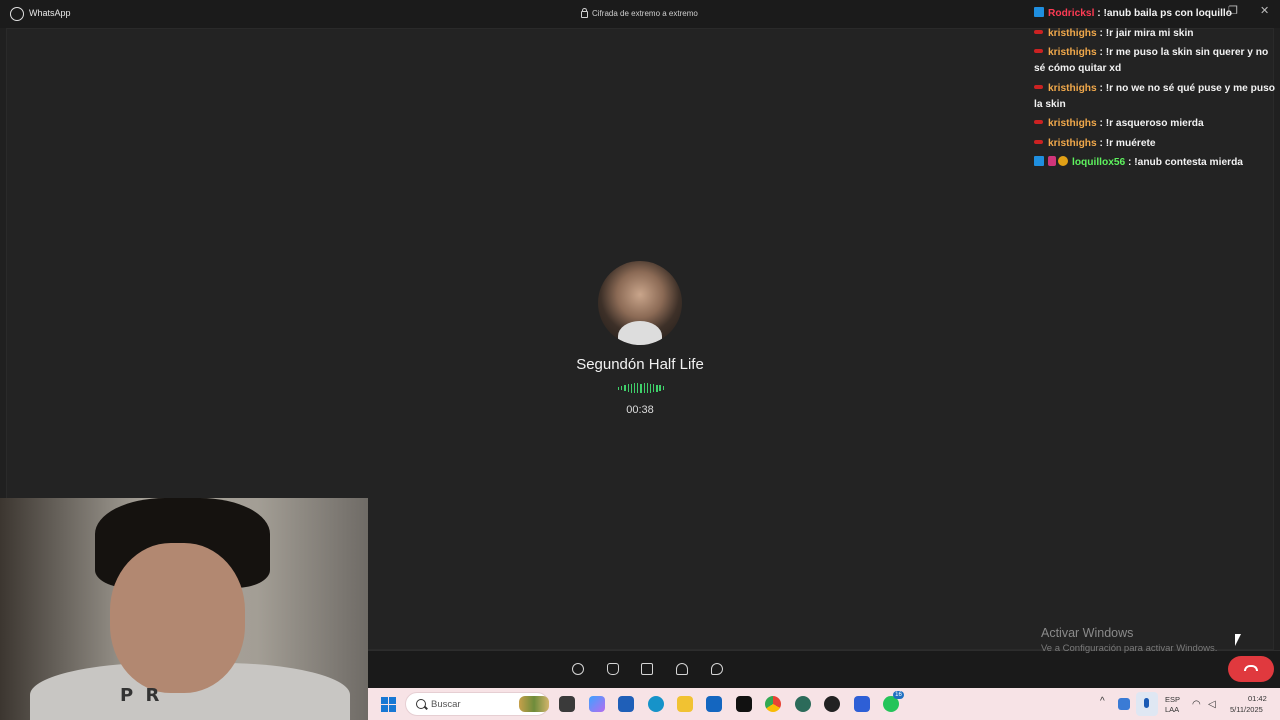 The height and width of the screenshot is (720, 1280). Describe the element at coordinates (1087, 633) in the screenshot. I see `activate-windows-title: Activar Windows` at that location.